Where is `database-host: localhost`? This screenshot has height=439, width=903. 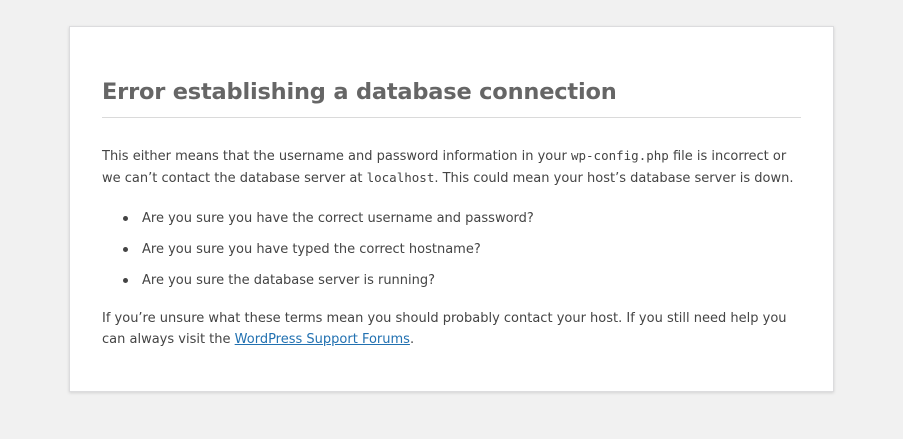 database-host: localhost is located at coordinates (400, 177).